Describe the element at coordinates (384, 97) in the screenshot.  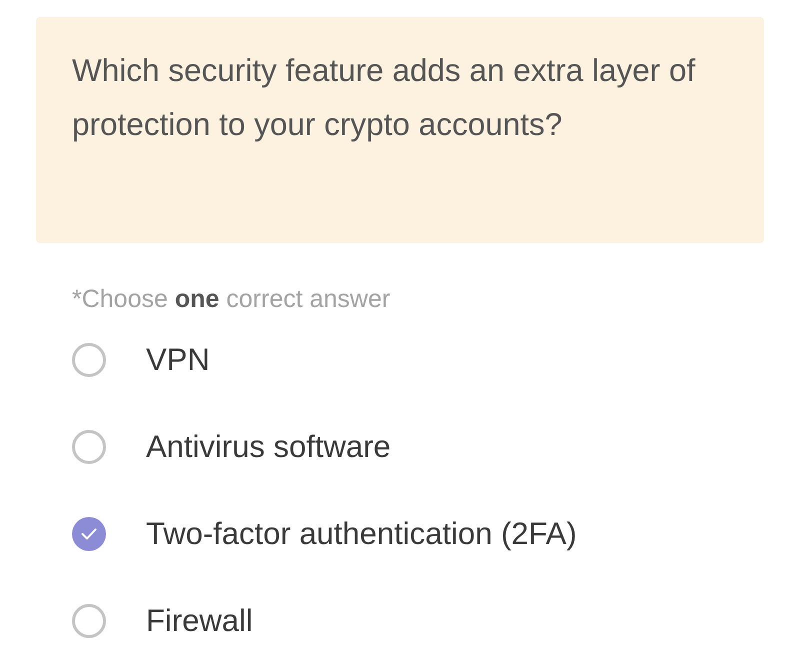
I see `question-text: Which security feature adds an extra layer of protection to your crypto accounts?` at that location.